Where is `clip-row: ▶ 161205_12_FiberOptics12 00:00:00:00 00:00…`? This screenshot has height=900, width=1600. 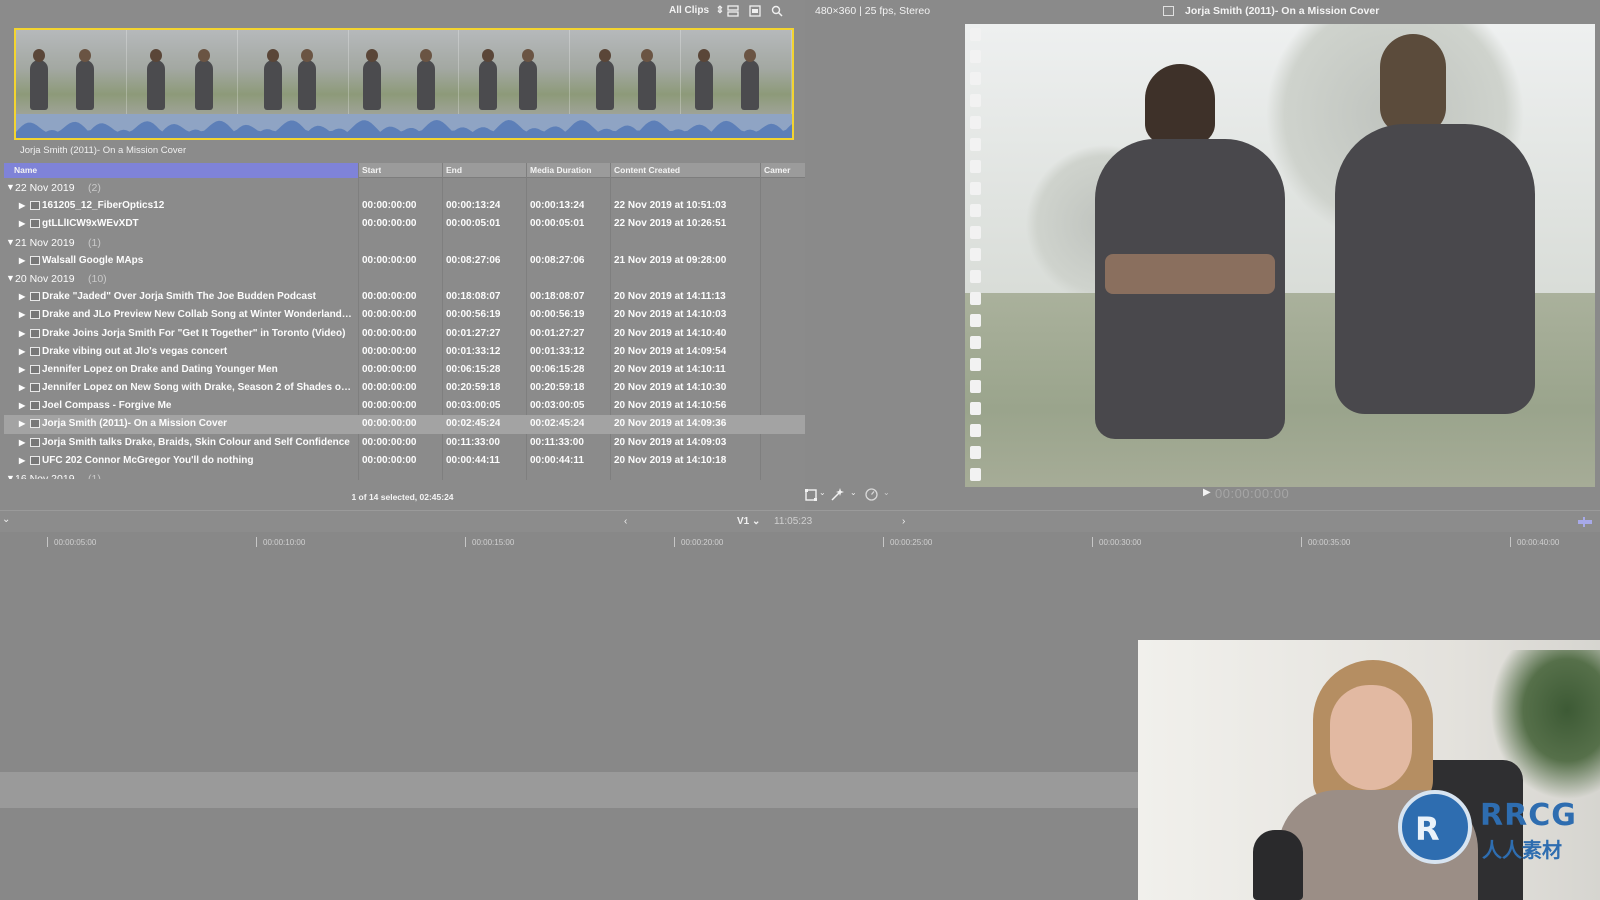 clip-row: ▶ 161205_12_FiberOptics12 00:00:00:00 00:00… is located at coordinates (404, 206).